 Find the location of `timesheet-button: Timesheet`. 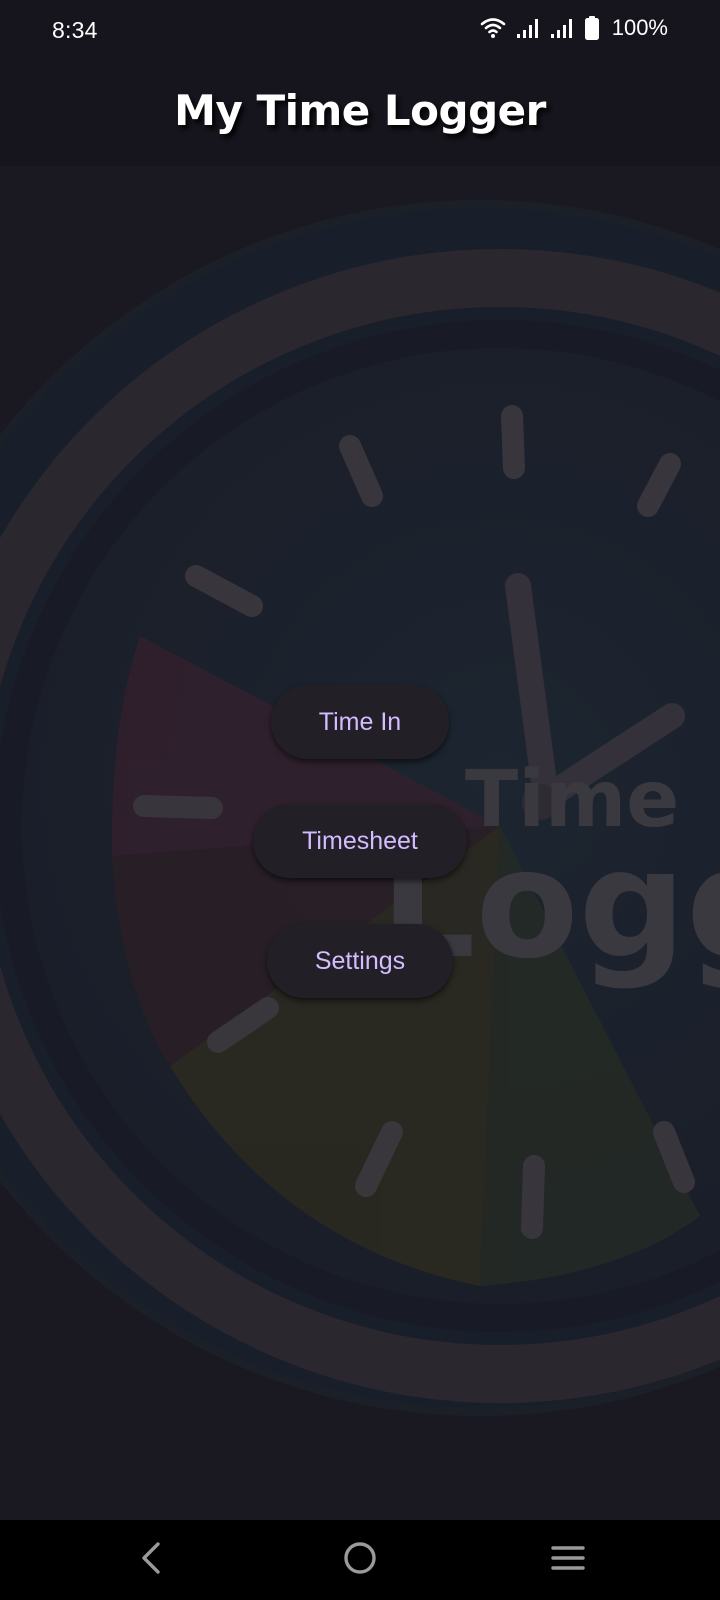

timesheet-button: Timesheet is located at coordinates (360, 841).